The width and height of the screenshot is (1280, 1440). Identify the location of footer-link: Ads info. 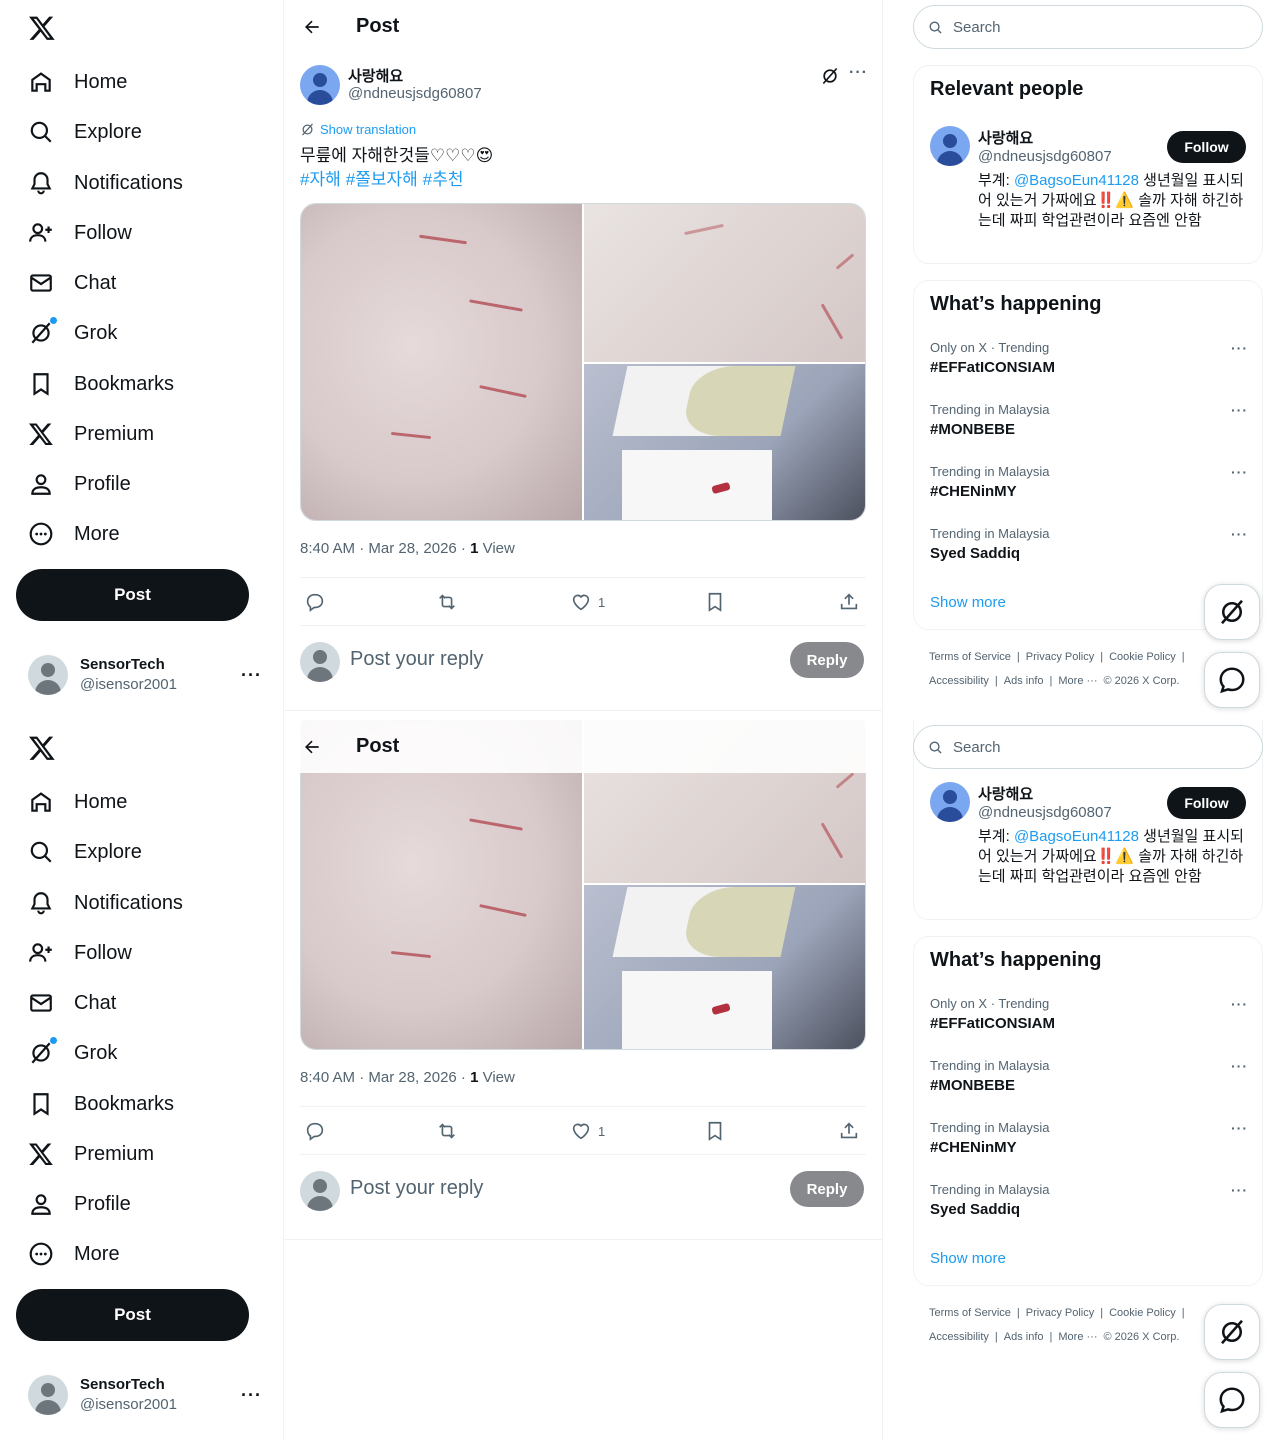
(1024, 681).